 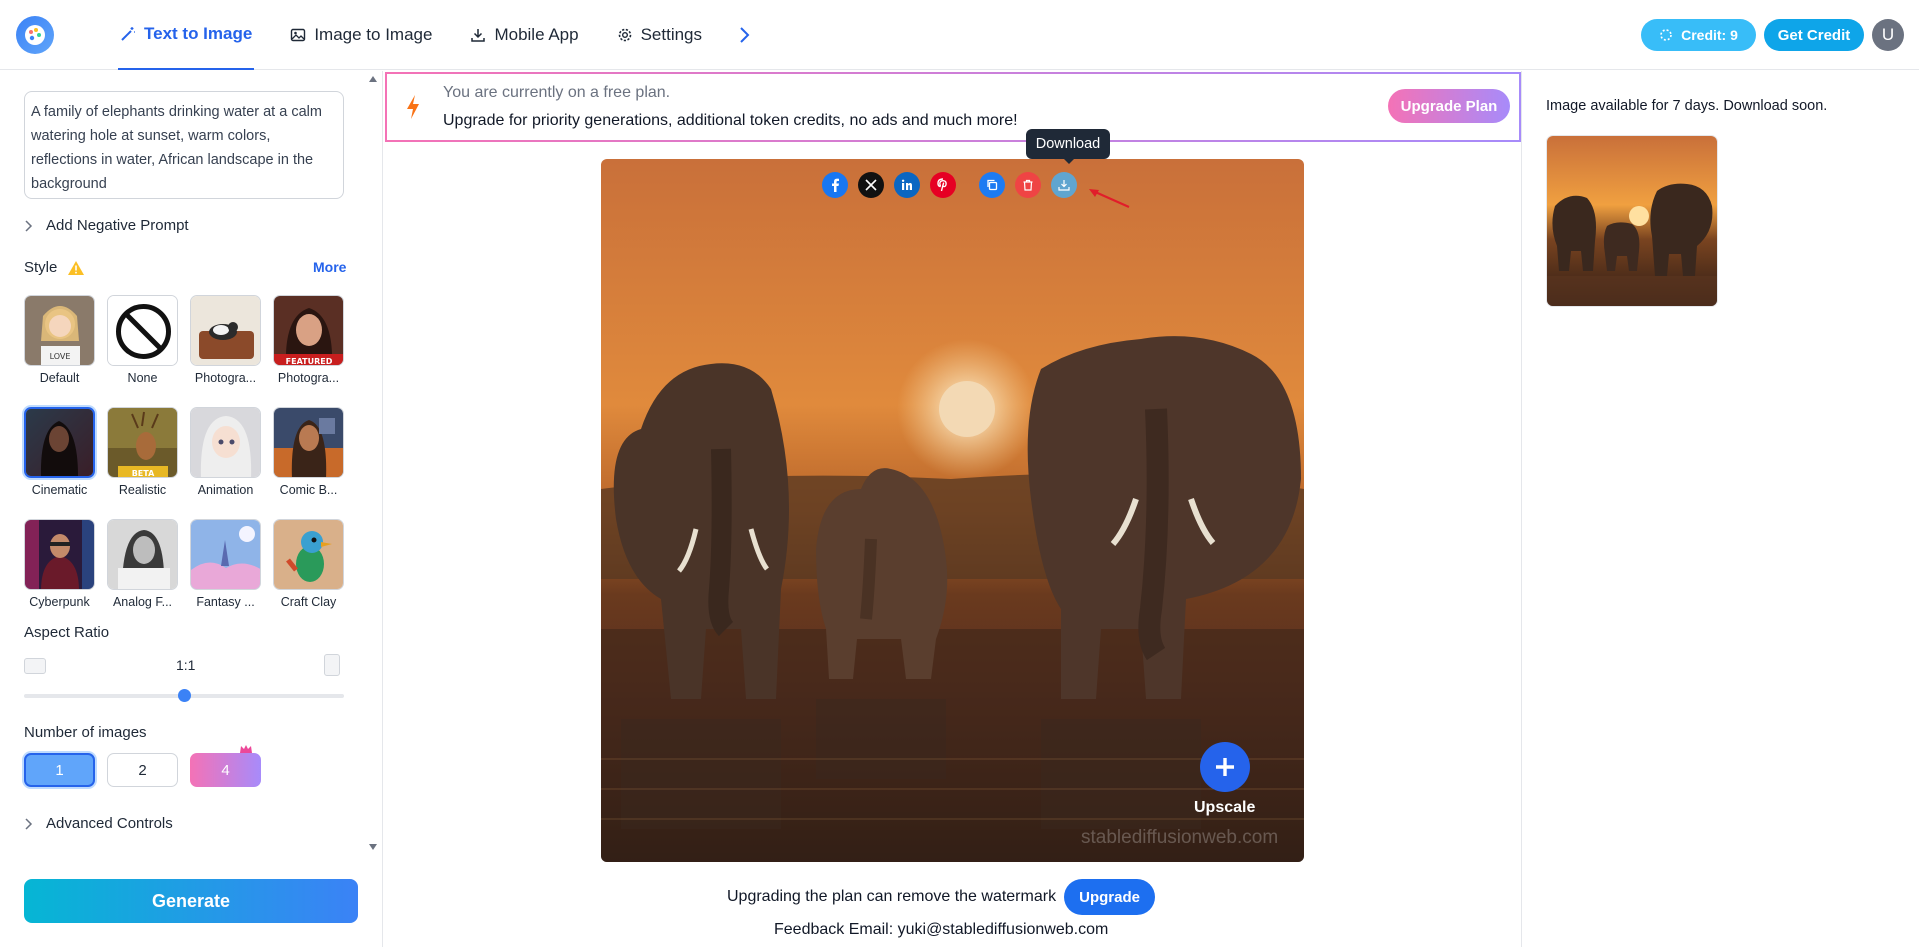 What do you see at coordinates (536, 34) in the screenshot?
I see `tab-label: Mobile App` at bounding box center [536, 34].